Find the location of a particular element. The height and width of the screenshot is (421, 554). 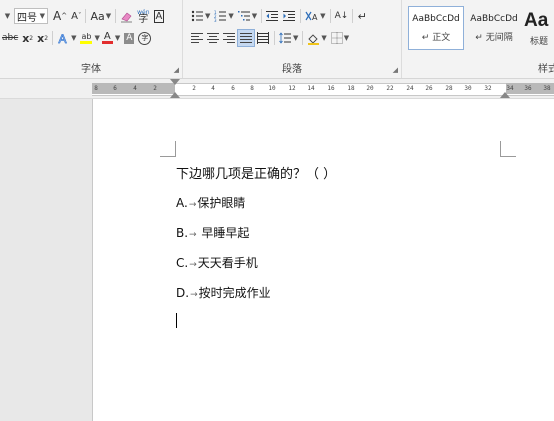

change-case-button: Aa ▼ is located at coordinates (100, 16).